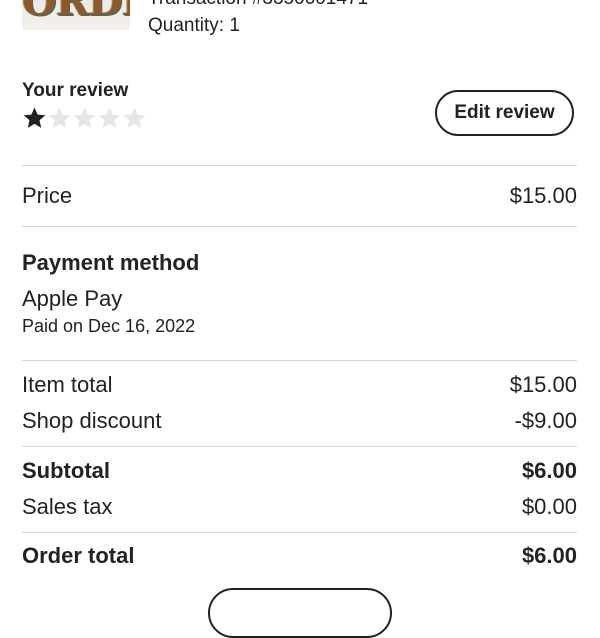  What do you see at coordinates (109, 326) in the screenshot?
I see `paid-on-date: Paid on Dec 16, 2022` at bounding box center [109, 326].